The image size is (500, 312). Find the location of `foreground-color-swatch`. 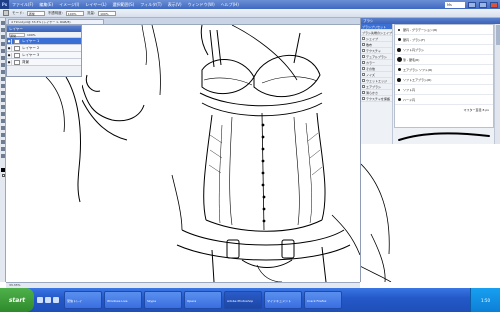

foreground-color-swatch is located at coordinates (3, 170).